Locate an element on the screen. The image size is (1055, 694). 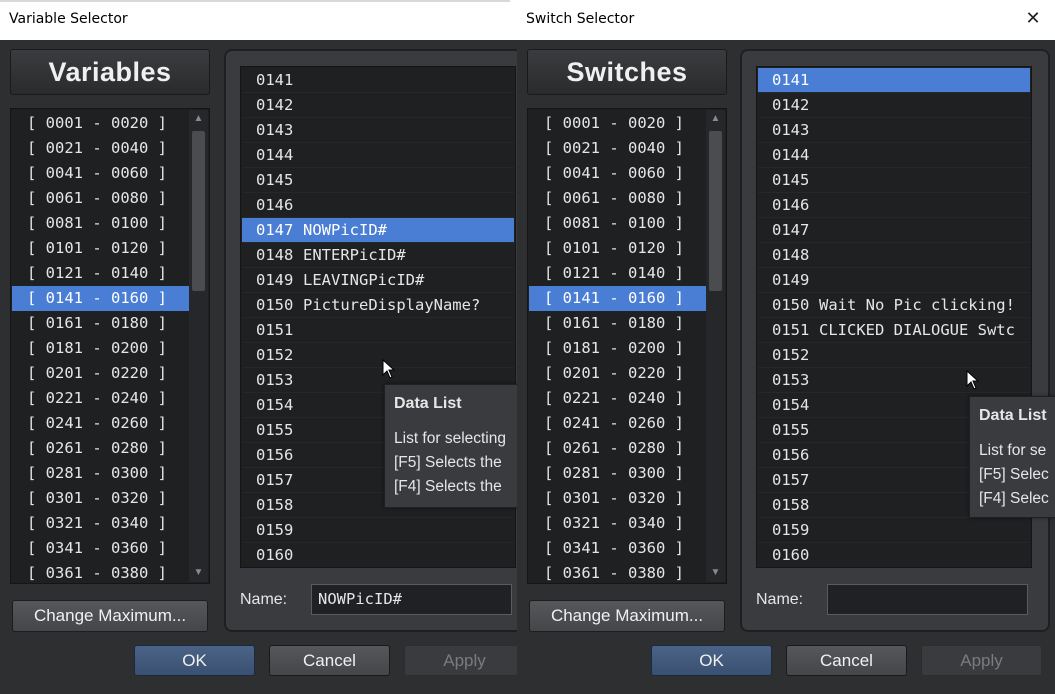
data-row: 0149 LEAVINGPicID# is located at coordinates (378, 280).